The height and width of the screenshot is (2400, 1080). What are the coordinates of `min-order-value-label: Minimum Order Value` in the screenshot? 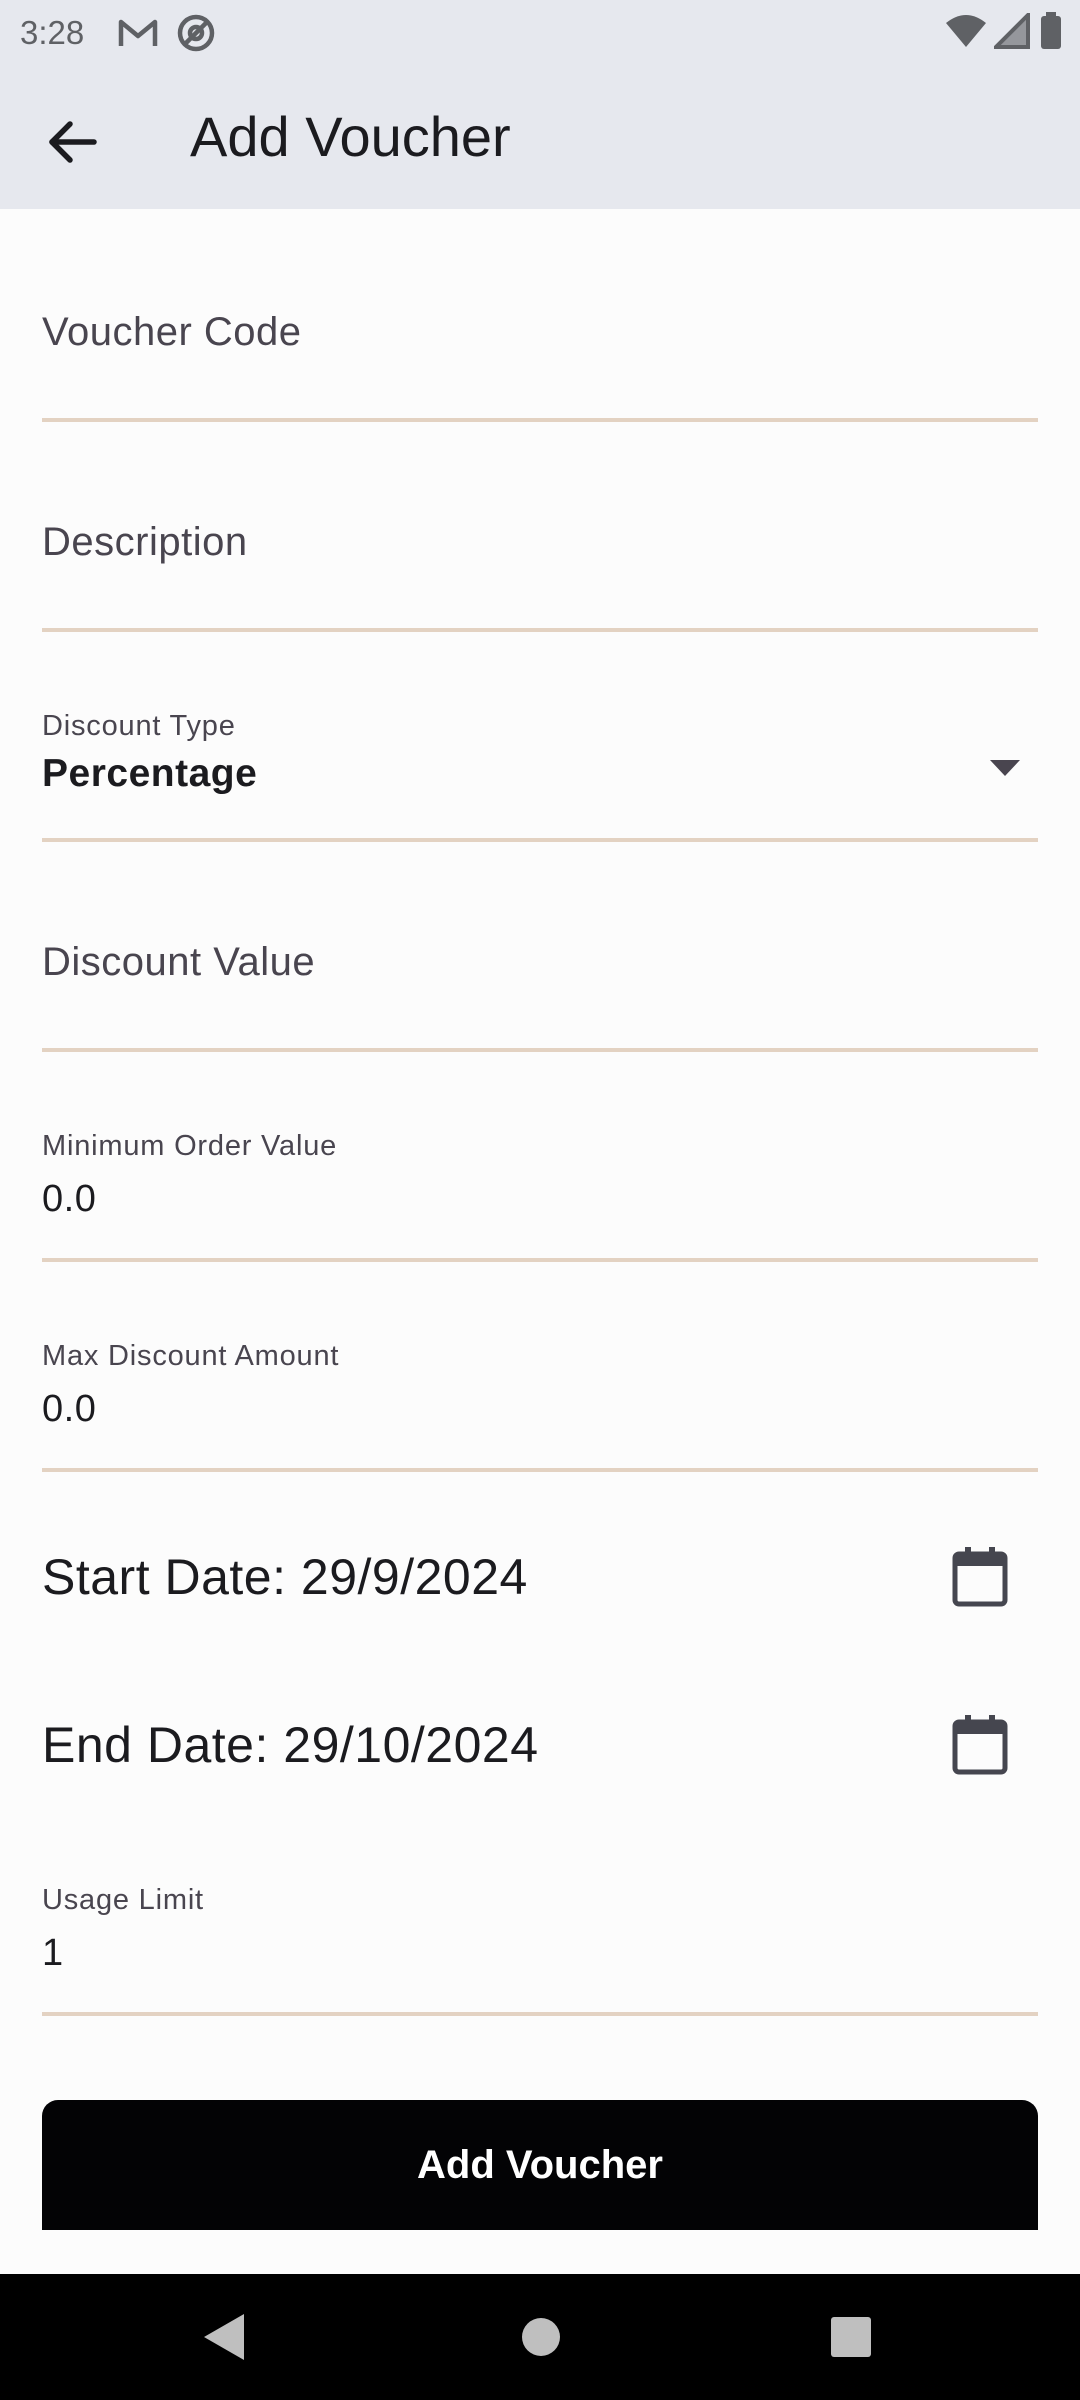 It's located at (190, 1146).